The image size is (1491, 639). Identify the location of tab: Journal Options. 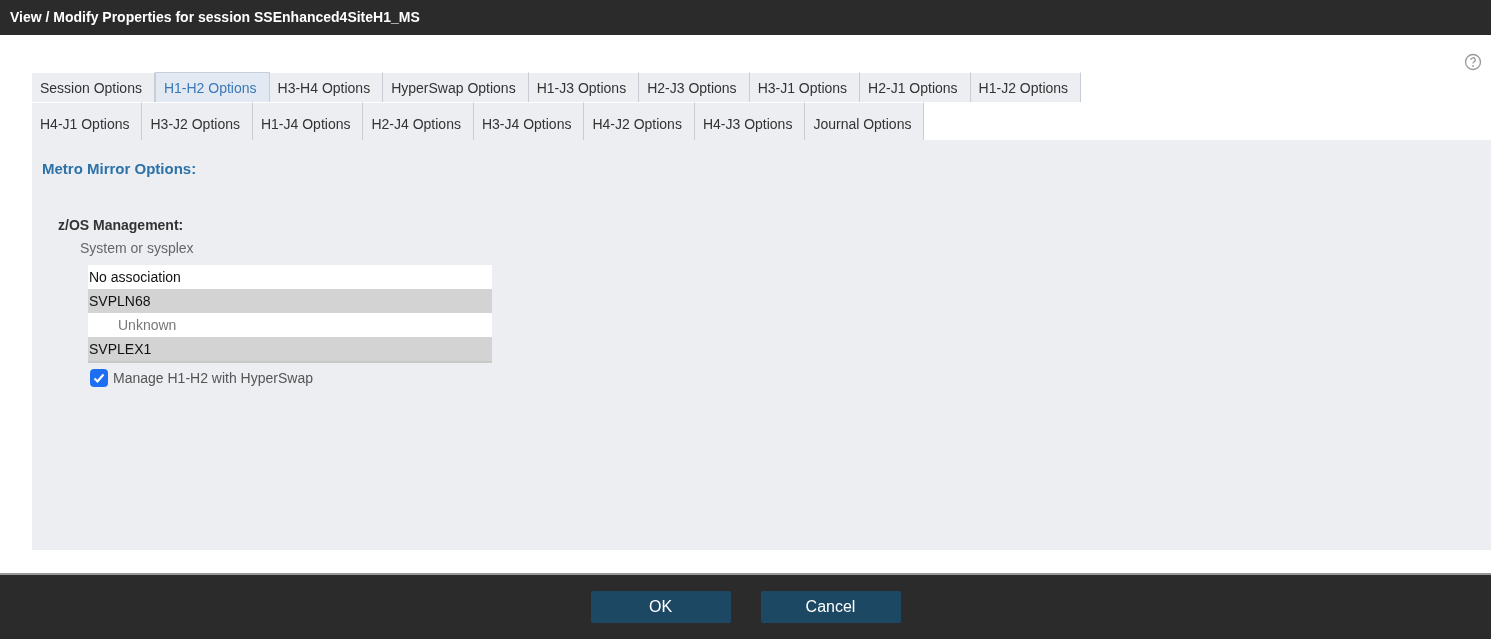
(865, 121).